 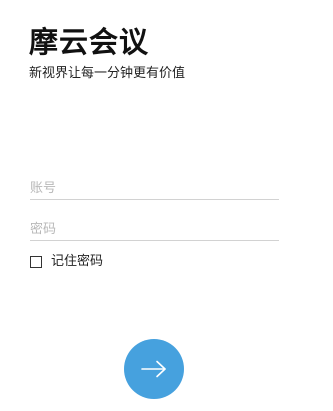 I want to click on remember-password-label: 记住密码, so click(x=77, y=261).